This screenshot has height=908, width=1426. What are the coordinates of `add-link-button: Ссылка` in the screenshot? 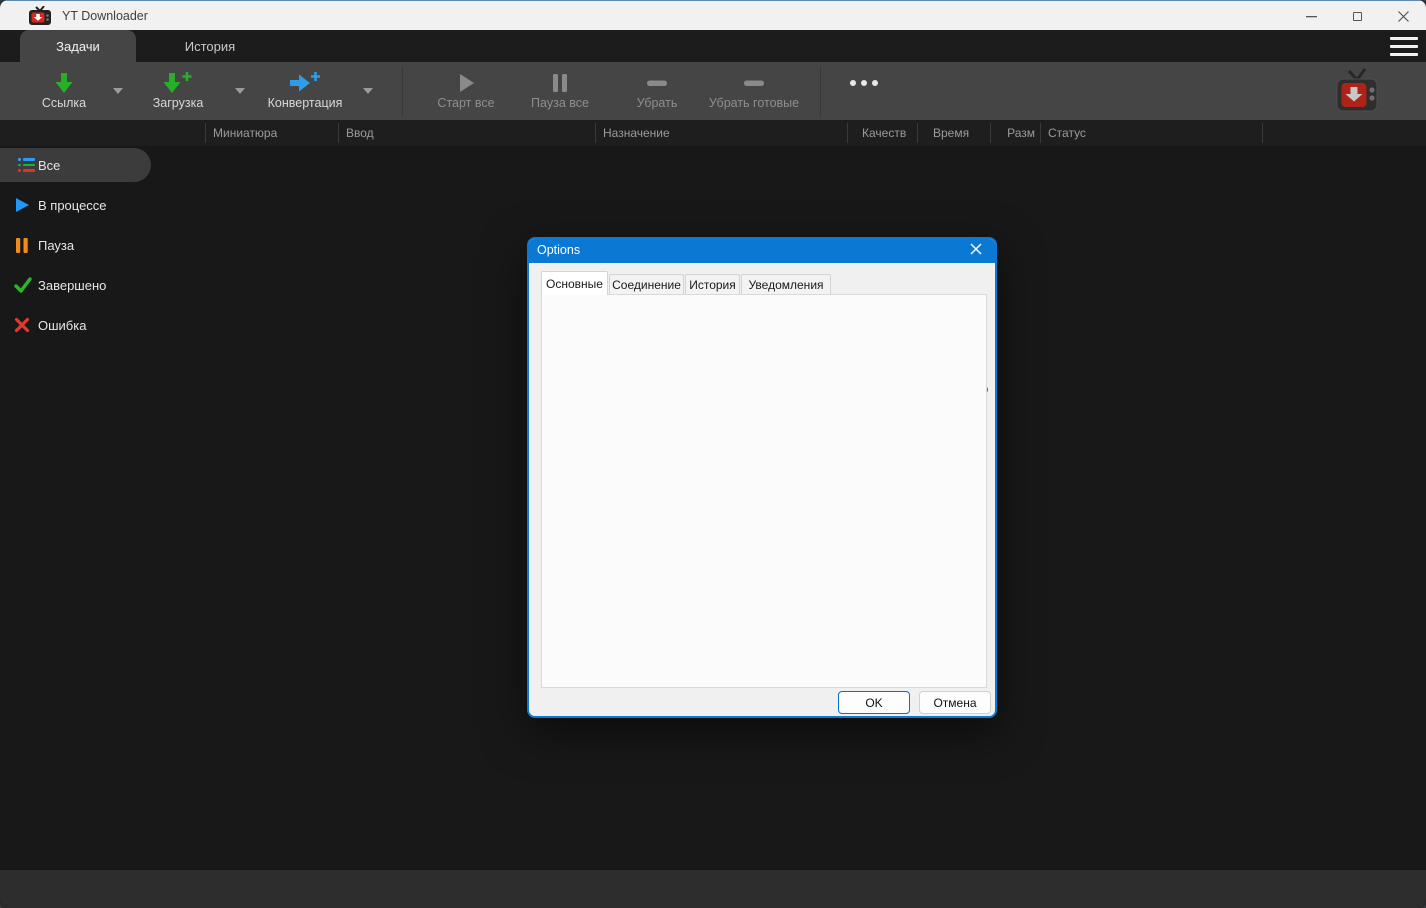 It's located at (64, 91).